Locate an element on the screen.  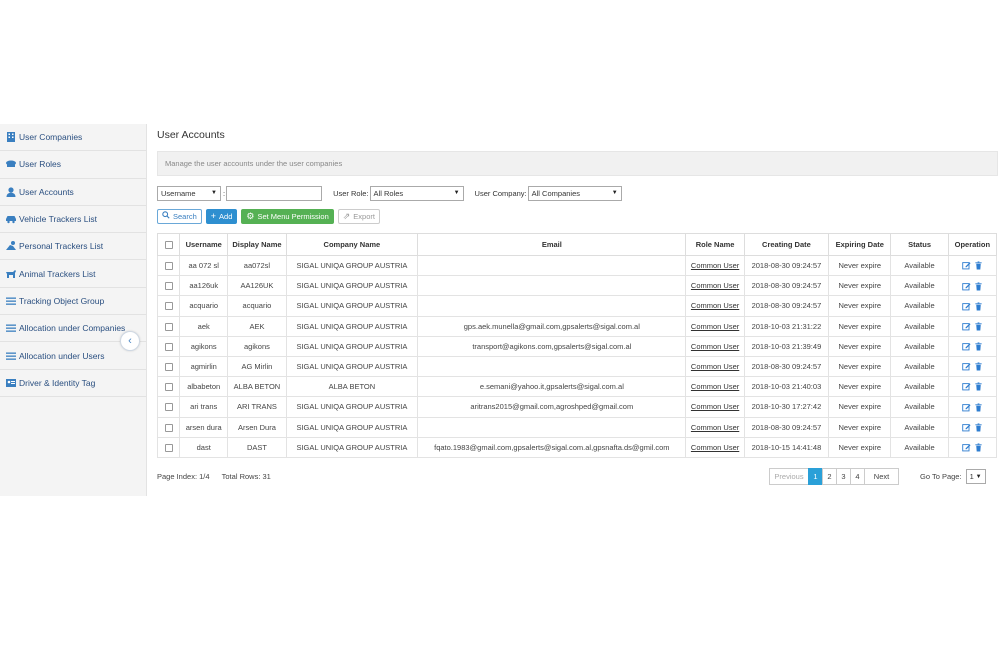
sidebar-item-personal-trackers-list: Personal Trackers List is located at coordinates (73, 247).